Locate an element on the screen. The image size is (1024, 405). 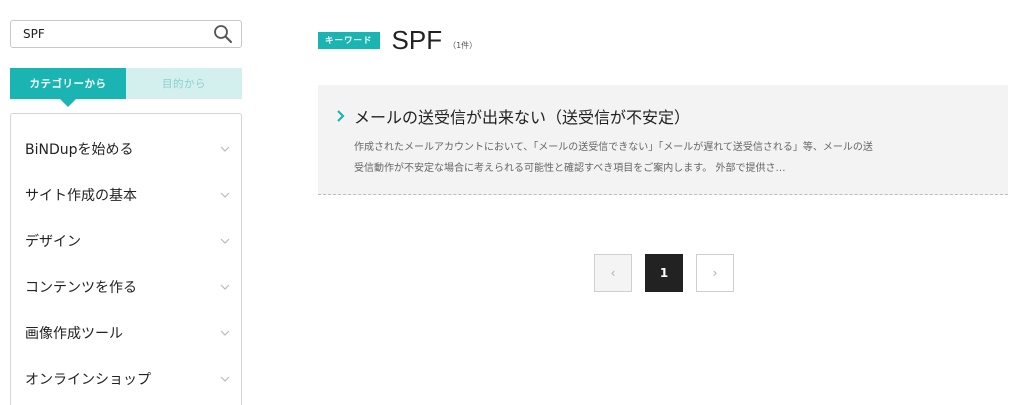
tab-category: カテゴリーから is located at coordinates (68, 87).